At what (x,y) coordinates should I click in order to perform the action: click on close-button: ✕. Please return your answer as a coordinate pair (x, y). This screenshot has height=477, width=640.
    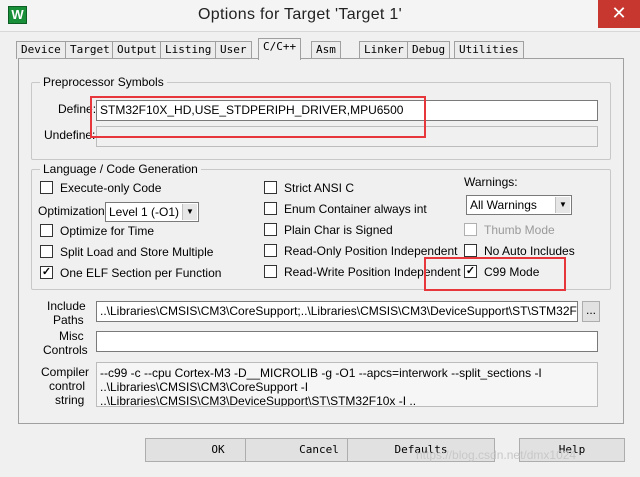
    Looking at the image, I should click on (619, 14).